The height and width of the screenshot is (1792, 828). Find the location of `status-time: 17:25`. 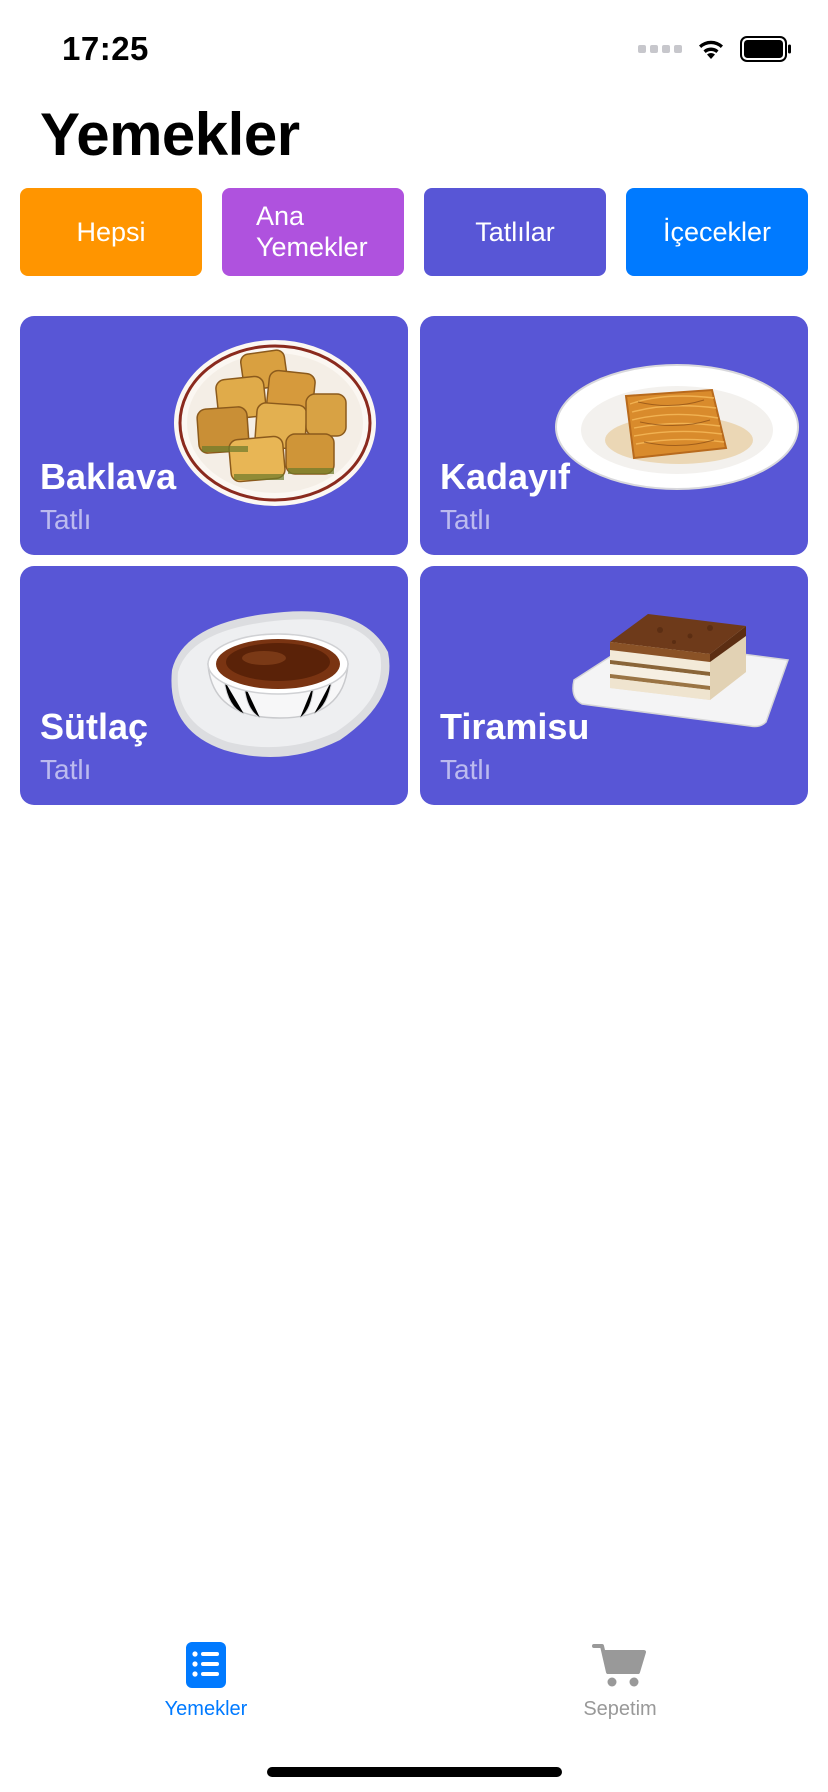

status-time: 17:25 is located at coordinates (105, 48).